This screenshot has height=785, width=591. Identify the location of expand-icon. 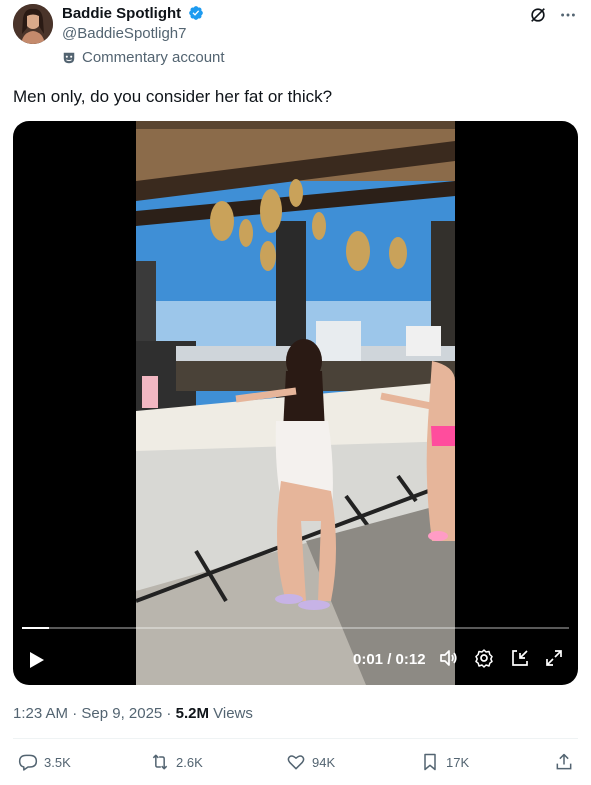
(554, 658).